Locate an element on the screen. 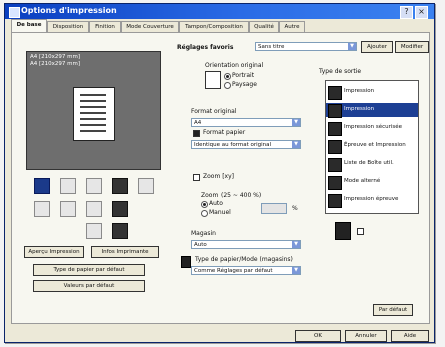 The image size is (445, 347). zoom-range: (25 ~ 400 %) is located at coordinates (241, 195).